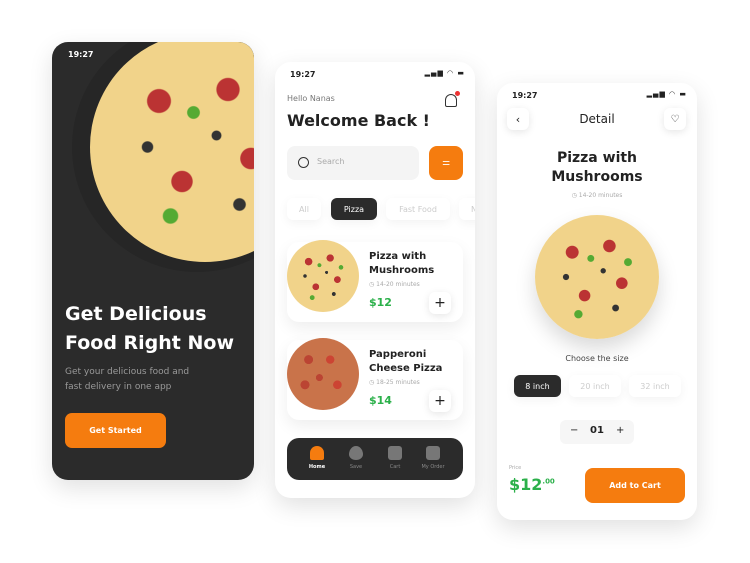 The height and width of the screenshot is (563, 750). I want to click on decrement-button: −, so click(574, 430).